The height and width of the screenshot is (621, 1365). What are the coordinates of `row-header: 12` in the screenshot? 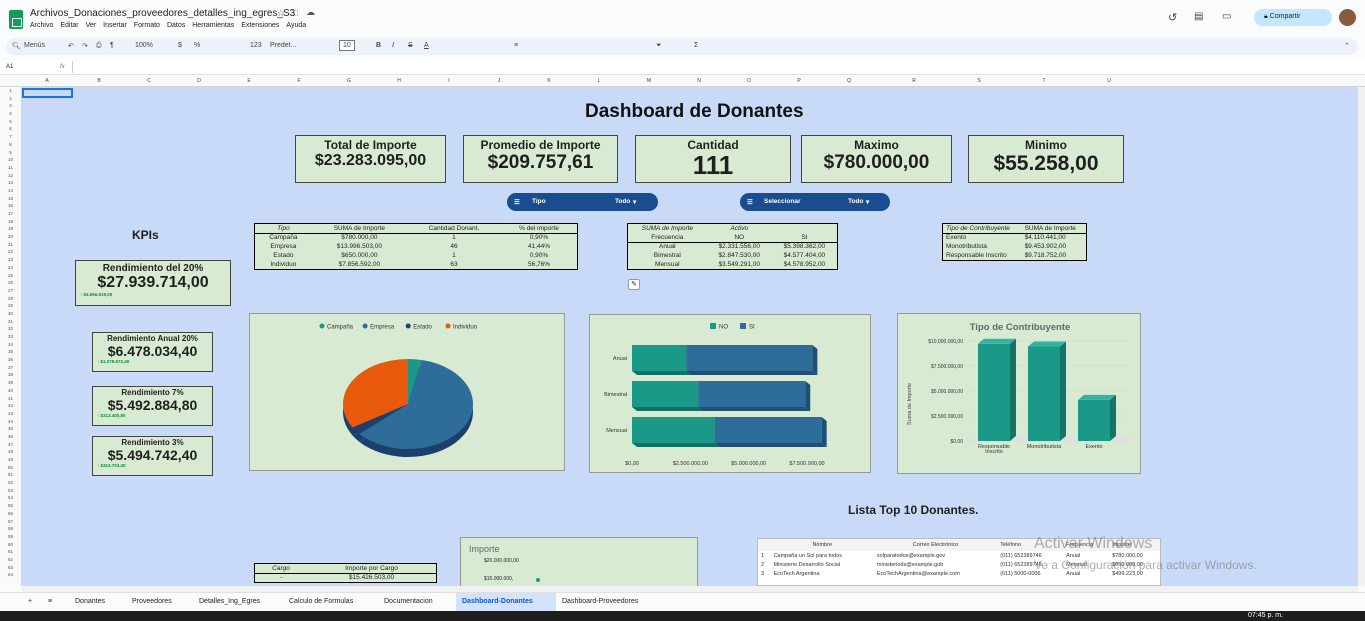 It's located at (10, 176).